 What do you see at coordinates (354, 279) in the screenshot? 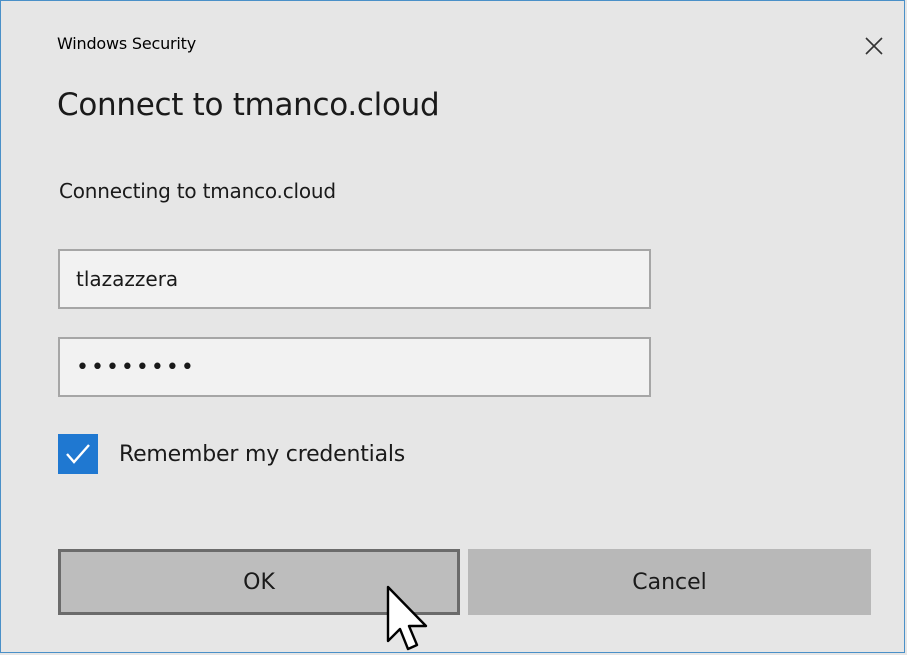
I see `username-field: tlazazzera` at bounding box center [354, 279].